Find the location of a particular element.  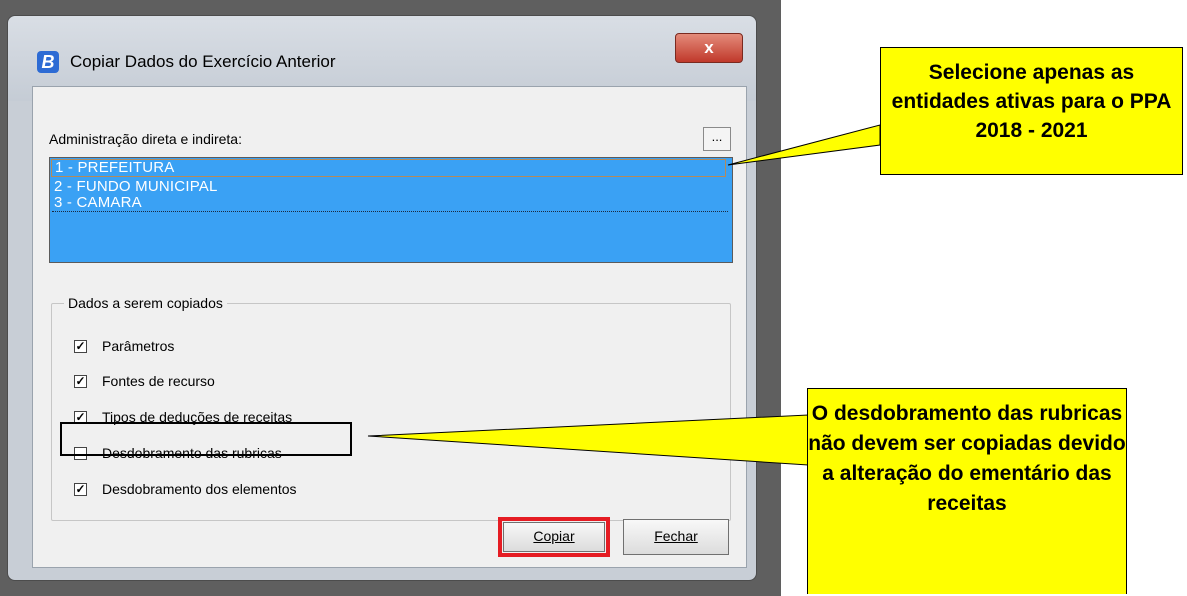

entities-callout-pointer is located at coordinates (804, 145).